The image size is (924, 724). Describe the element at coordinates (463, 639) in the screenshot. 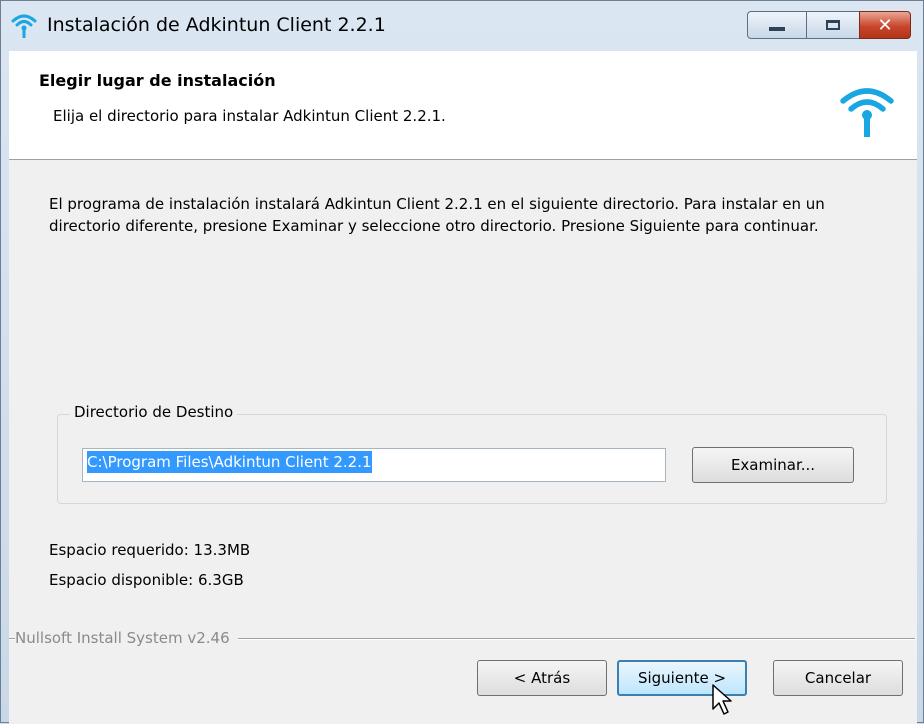

I see `branding-line: Nullsoft Install System v2.46` at that location.